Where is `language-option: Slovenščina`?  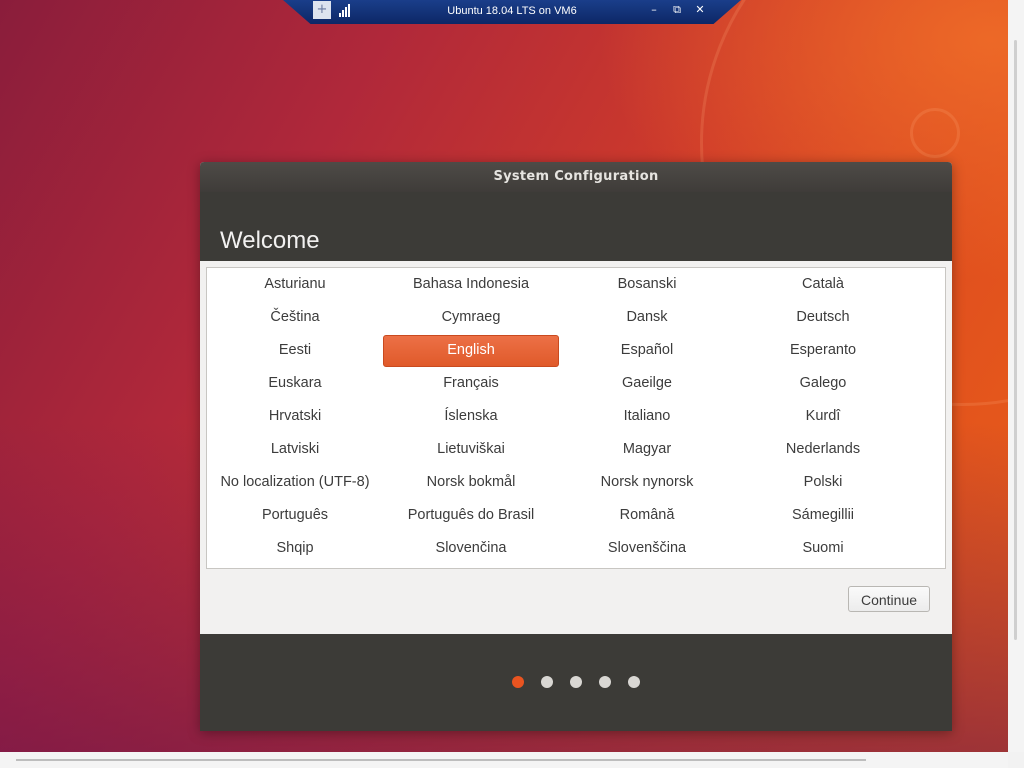
language-option: Slovenščina is located at coordinates (647, 548).